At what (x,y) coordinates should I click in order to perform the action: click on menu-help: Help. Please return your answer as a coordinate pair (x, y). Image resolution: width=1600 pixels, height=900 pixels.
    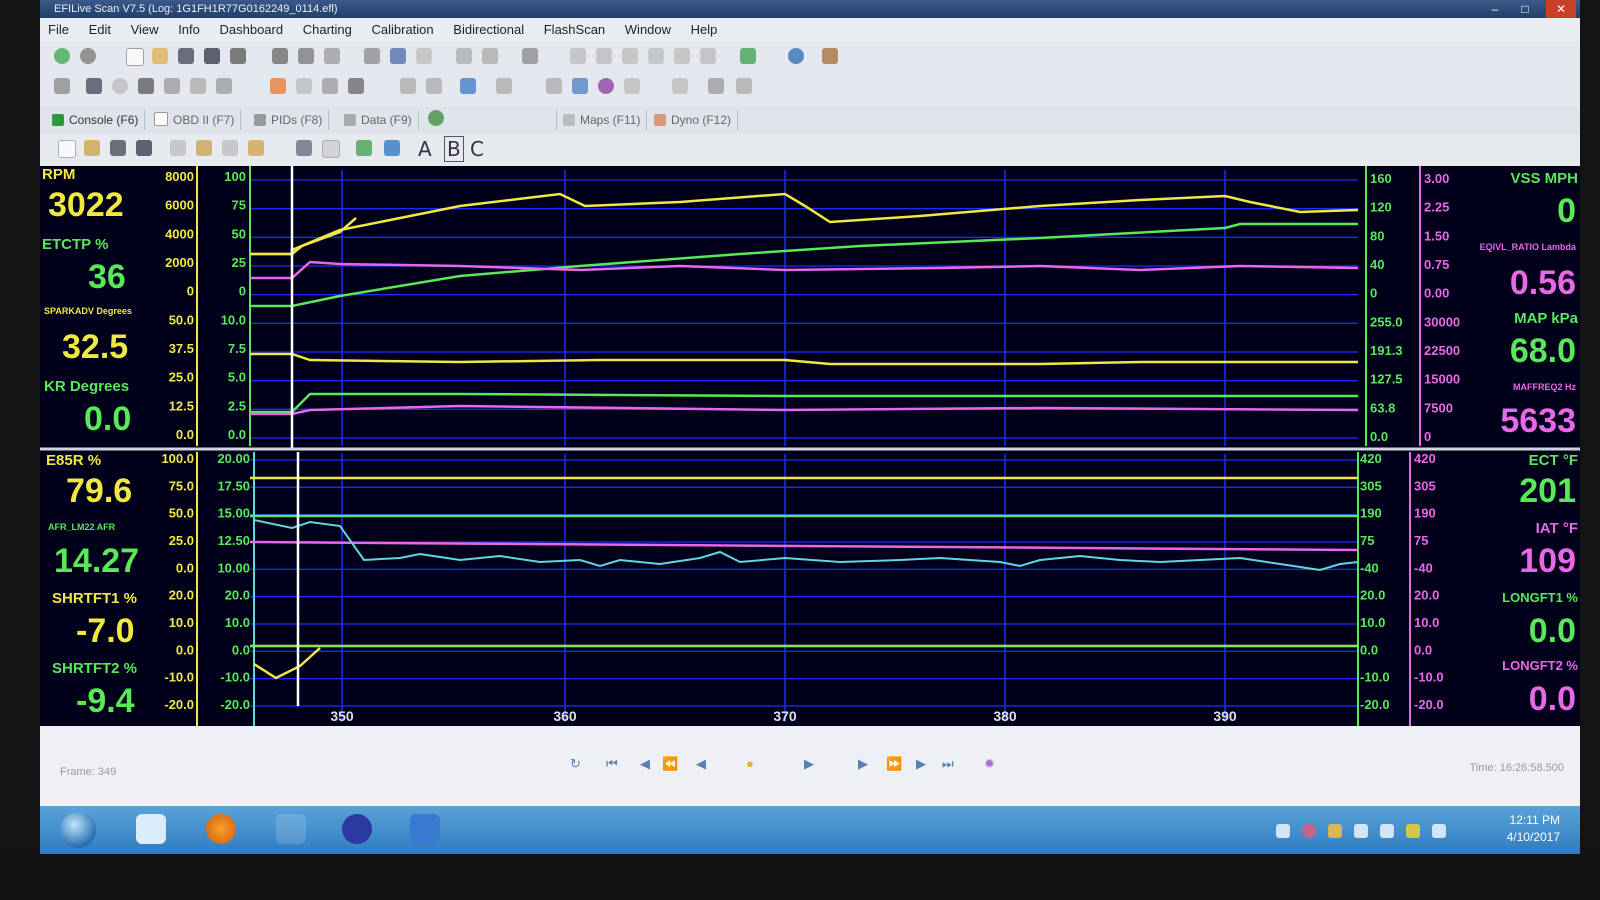
    Looking at the image, I should click on (704, 27).